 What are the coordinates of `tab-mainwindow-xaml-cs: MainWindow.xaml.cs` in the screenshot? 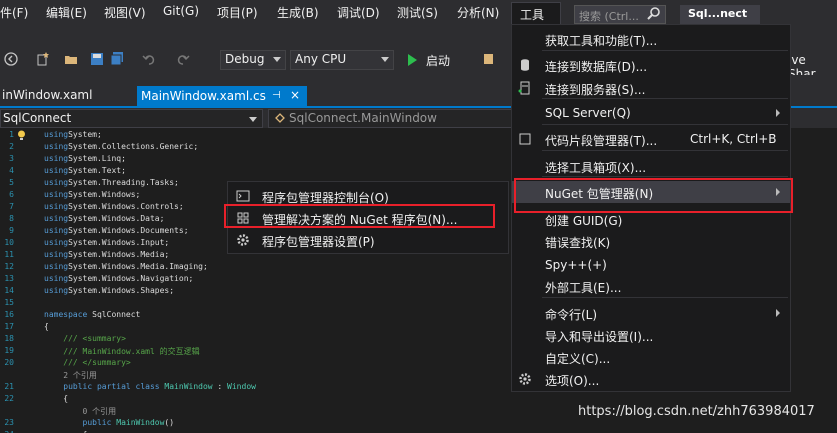 It's located at (222, 97).